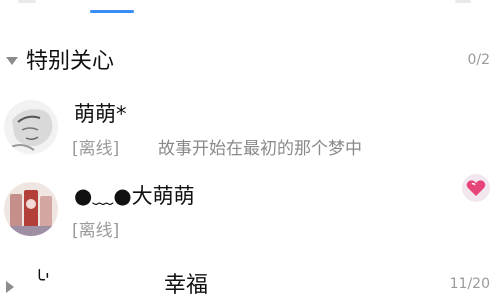 The image size is (500, 306). Describe the element at coordinates (463, 1) in the screenshot. I see `tab-hint-right` at that location.